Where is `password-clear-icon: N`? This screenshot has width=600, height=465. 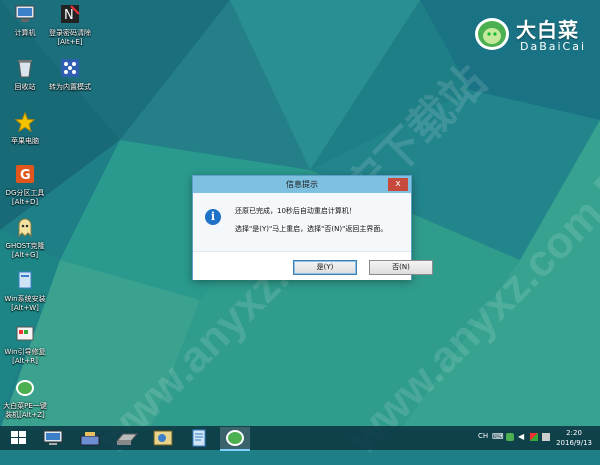 password-clear-icon: N is located at coordinates (70, 14).